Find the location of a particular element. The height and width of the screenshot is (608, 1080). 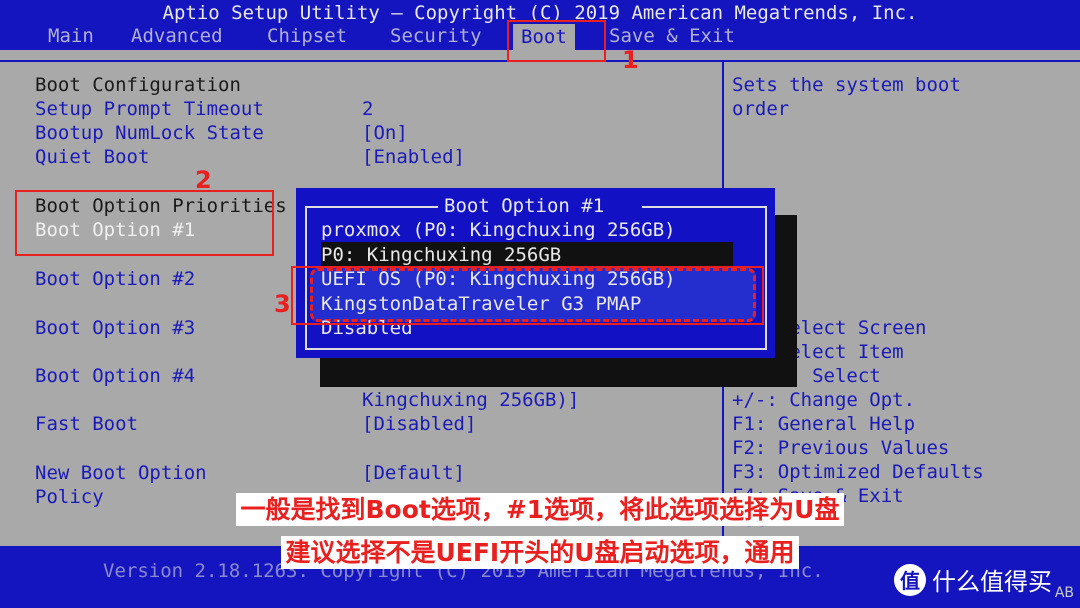

watermark-text: 什么值得买 is located at coordinates (992, 582).